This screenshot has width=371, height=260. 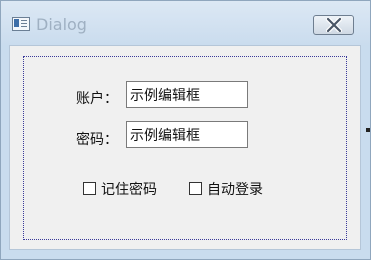 I want to click on remember-password-checkbox, so click(x=89, y=188).